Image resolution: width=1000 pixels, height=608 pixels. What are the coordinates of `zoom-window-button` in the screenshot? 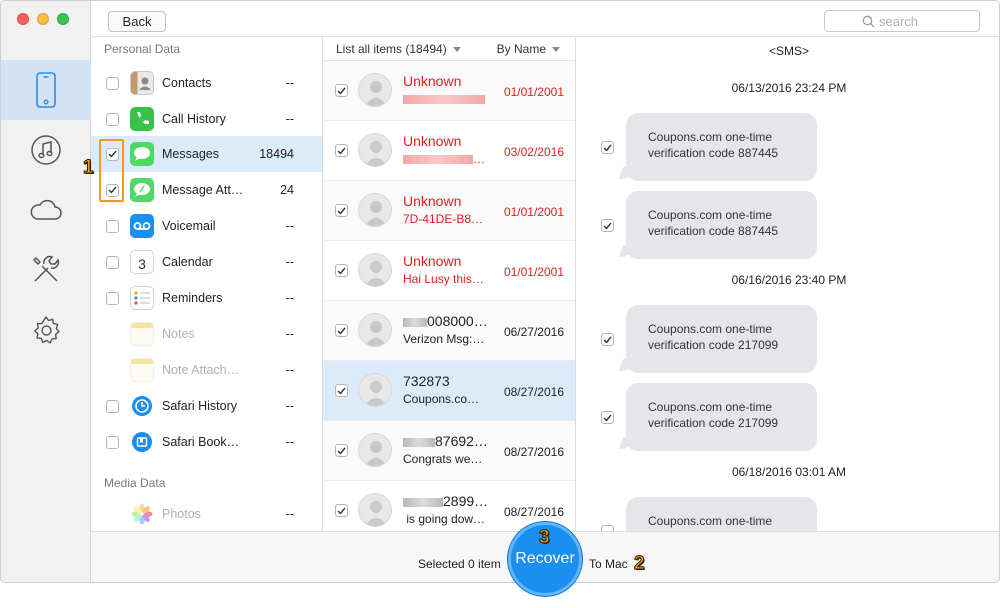 It's located at (63, 19).